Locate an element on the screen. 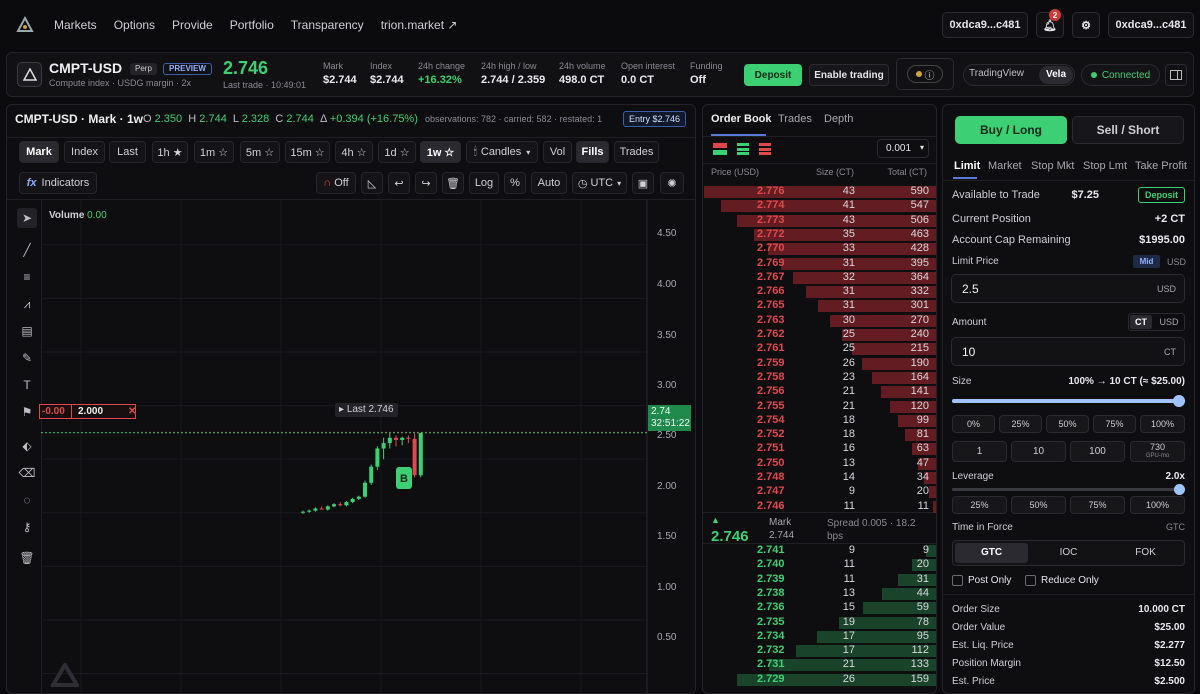 Image resolution: width=1200 pixels, height=694 pixels. cancel-order-icon: ✕ is located at coordinates (132, 411).